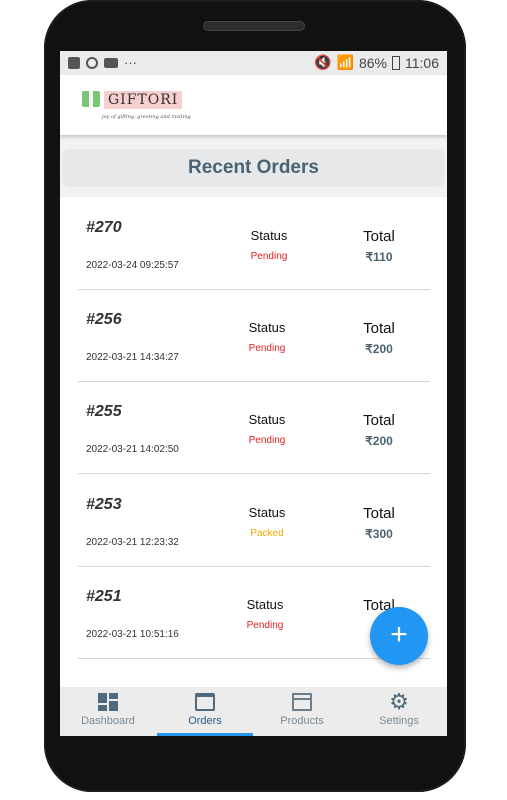 This screenshot has width=507, height=800. I want to click on status-bar: ··· 🔇 📶 86% 11:06, so click(253, 63).